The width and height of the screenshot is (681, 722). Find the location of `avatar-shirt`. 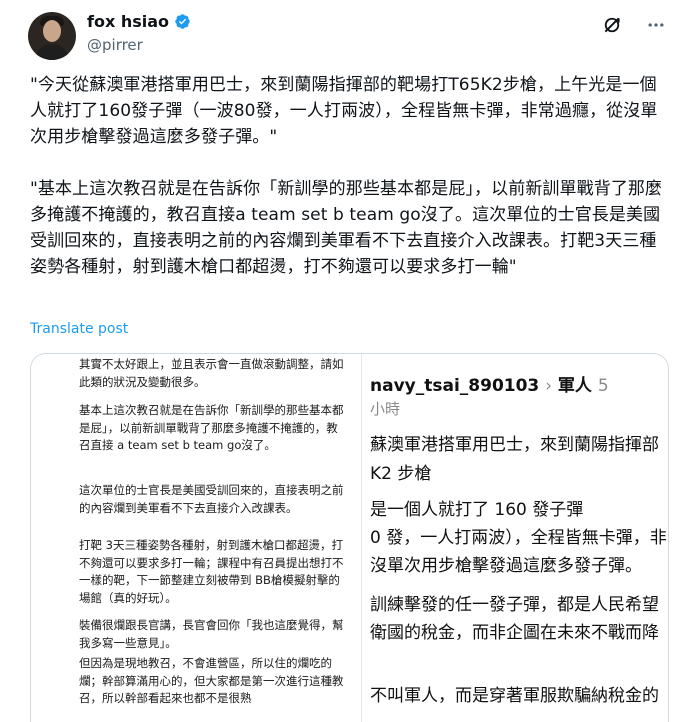

avatar-shirt is located at coordinates (52, 52).